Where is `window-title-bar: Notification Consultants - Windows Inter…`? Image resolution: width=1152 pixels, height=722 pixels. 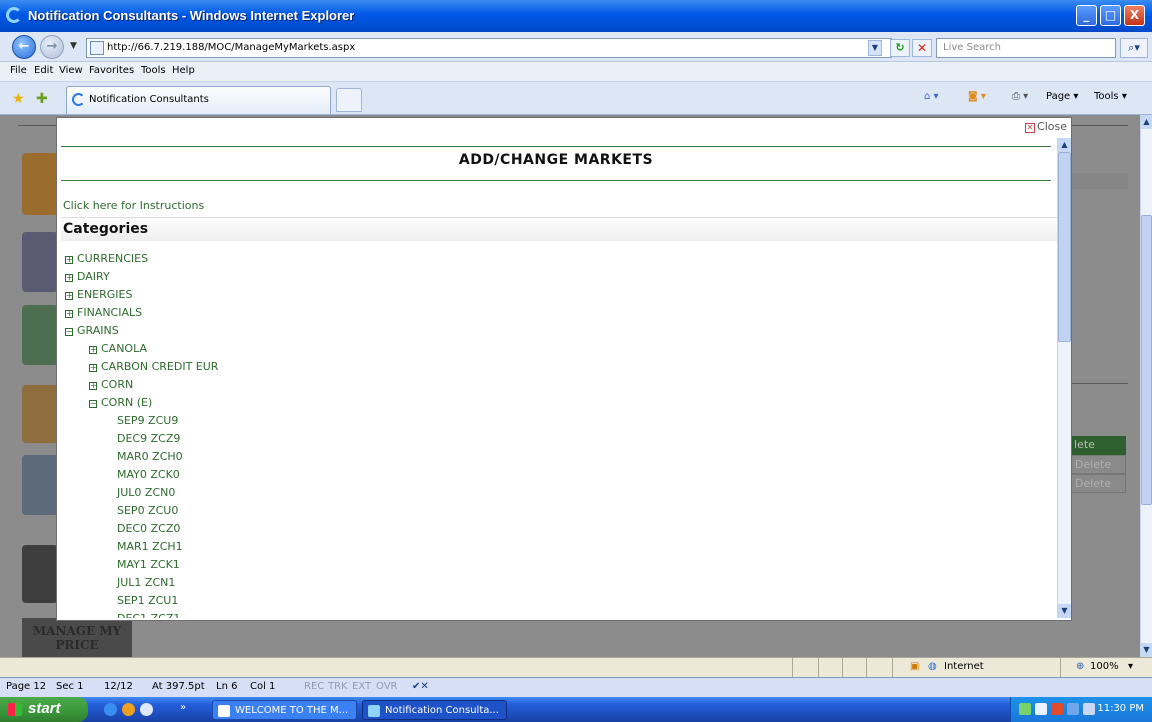 window-title-bar: Notification Consultants - Windows Inter… is located at coordinates (576, 16).